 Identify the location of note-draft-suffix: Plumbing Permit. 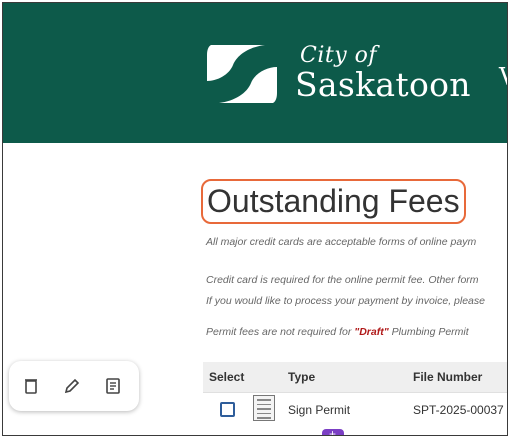
(430, 332).